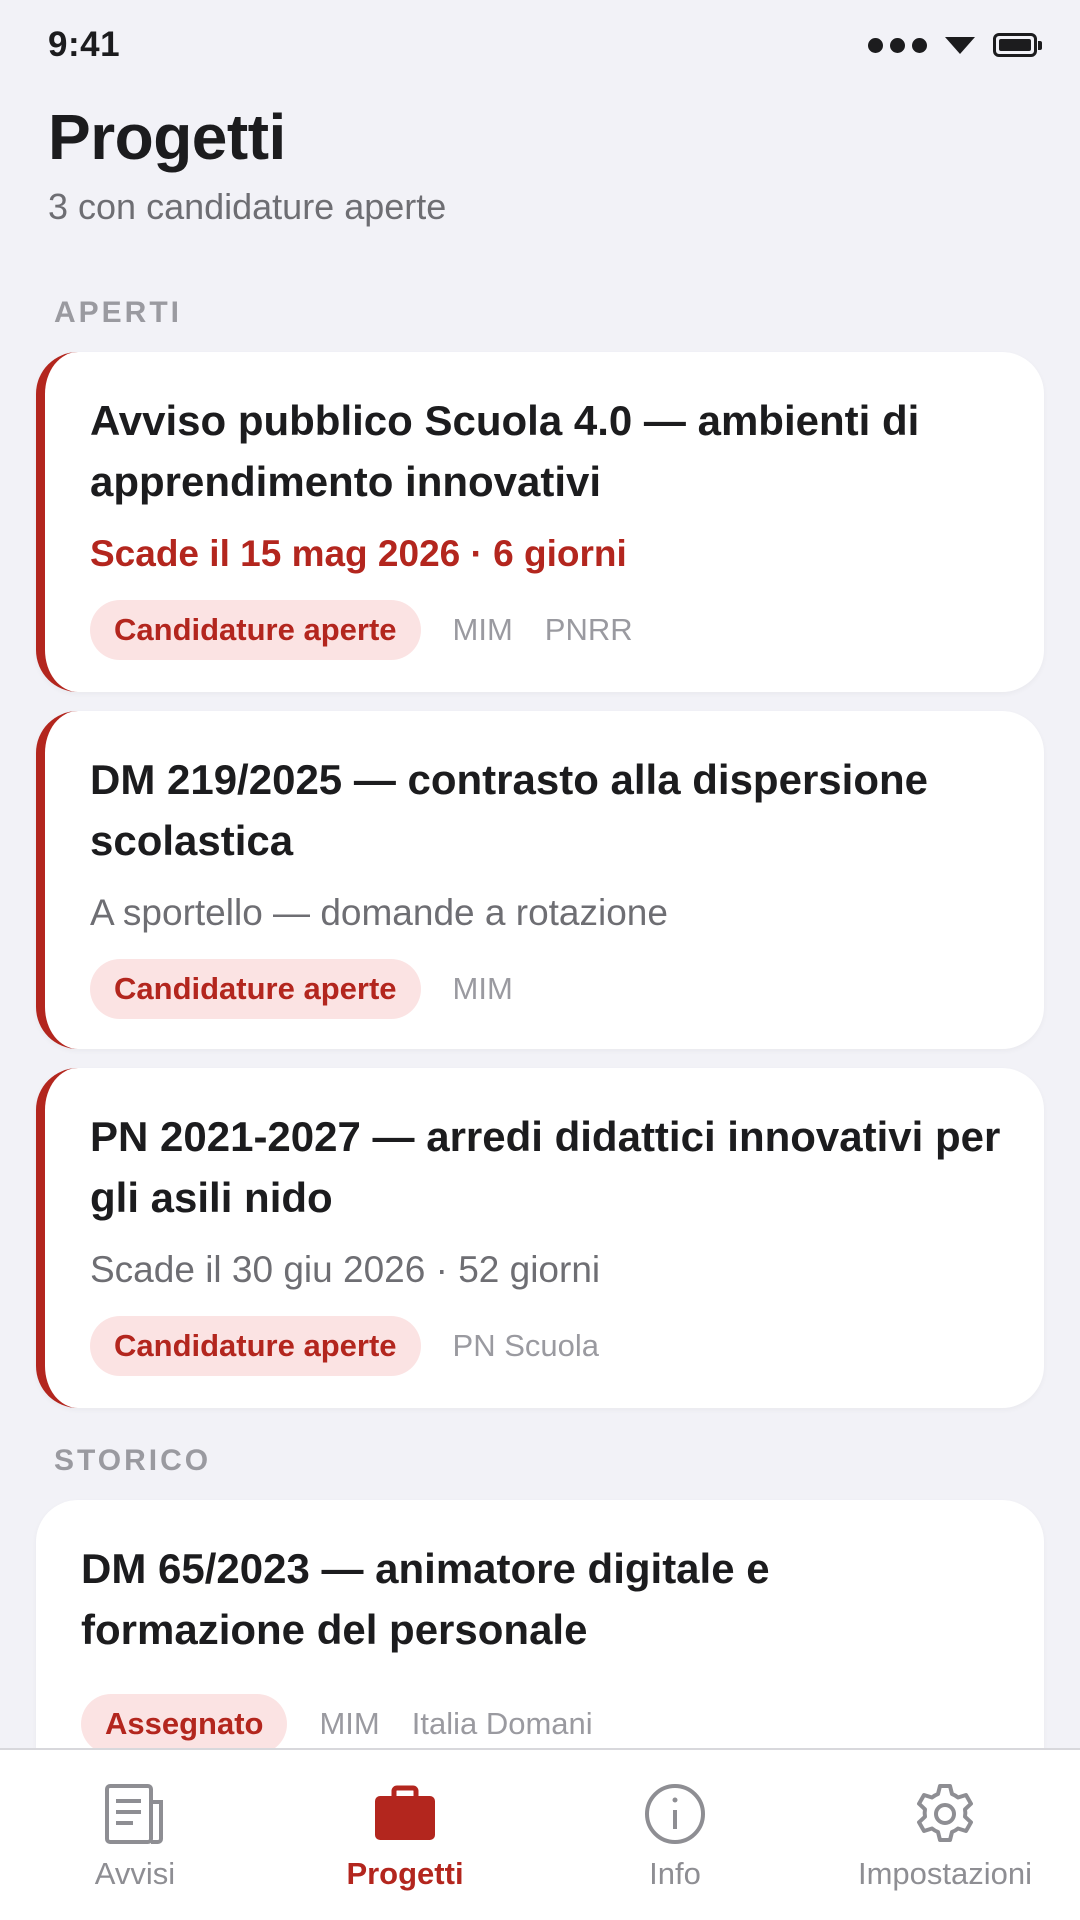 The height and width of the screenshot is (1920, 1080). What do you see at coordinates (133, 1460) in the screenshot?
I see `section-label-history: STORICO` at bounding box center [133, 1460].